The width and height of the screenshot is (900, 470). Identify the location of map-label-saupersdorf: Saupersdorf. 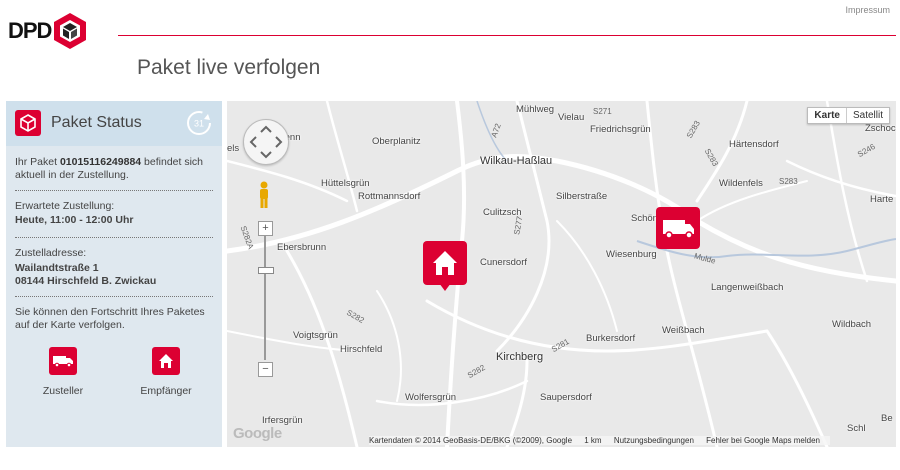
(566, 397).